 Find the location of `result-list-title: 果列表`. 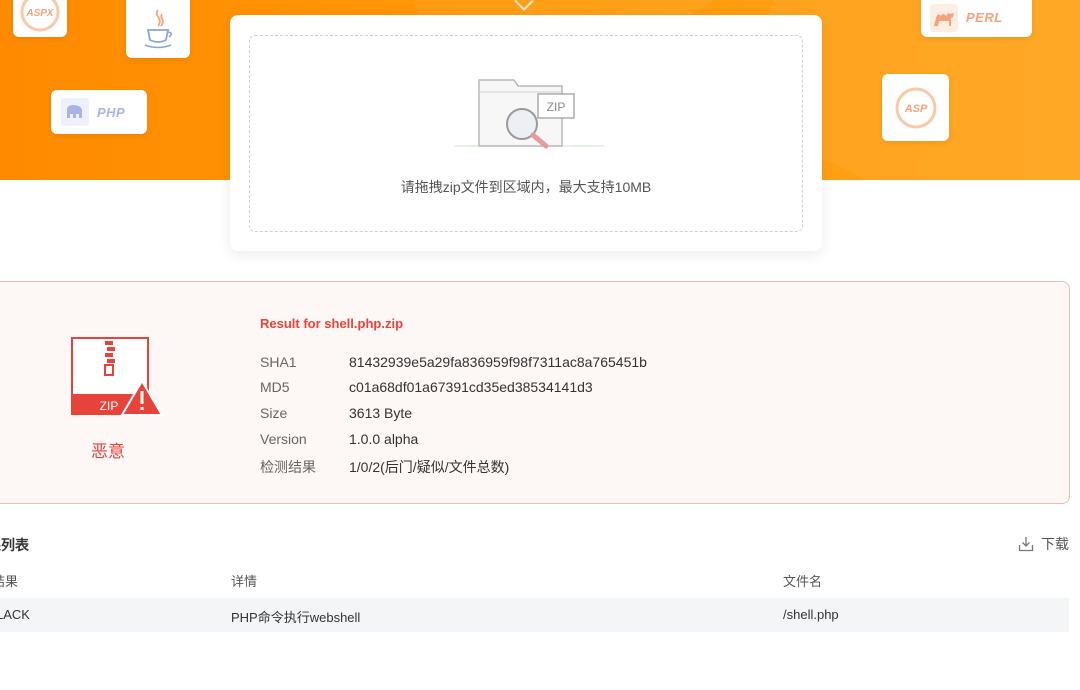

result-list-title: 果列表 is located at coordinates (14, 545).